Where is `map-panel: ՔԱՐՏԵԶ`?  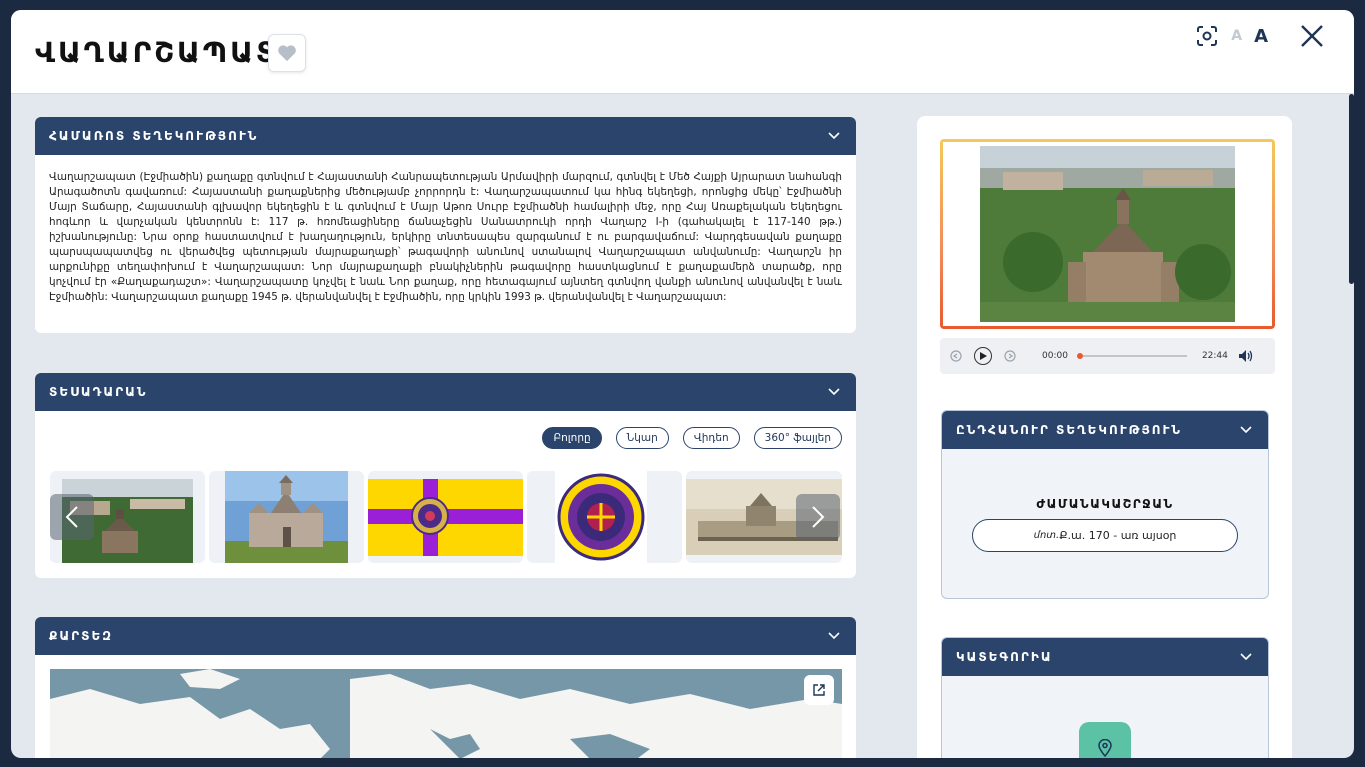 map-panel: ՔԱՐՏԵԶ is located at coordinates (445, 687).